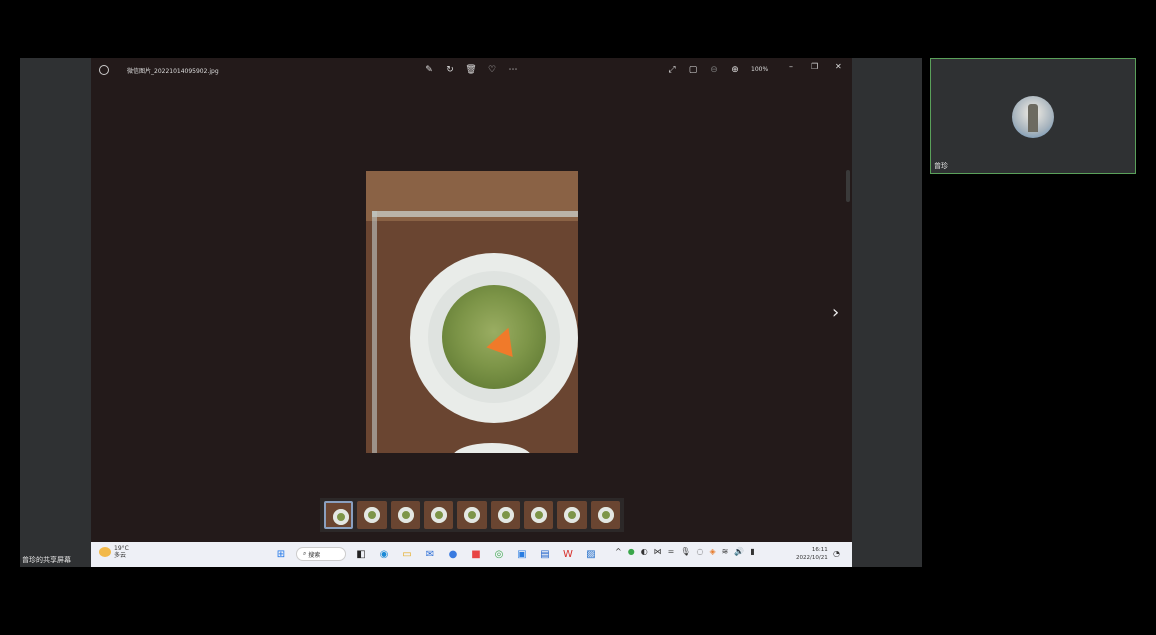  What do you see at coordinates (735, 70) in the screenshot?
I see `zoom-in-icon: ⊕` at bounding box center [735, 70].